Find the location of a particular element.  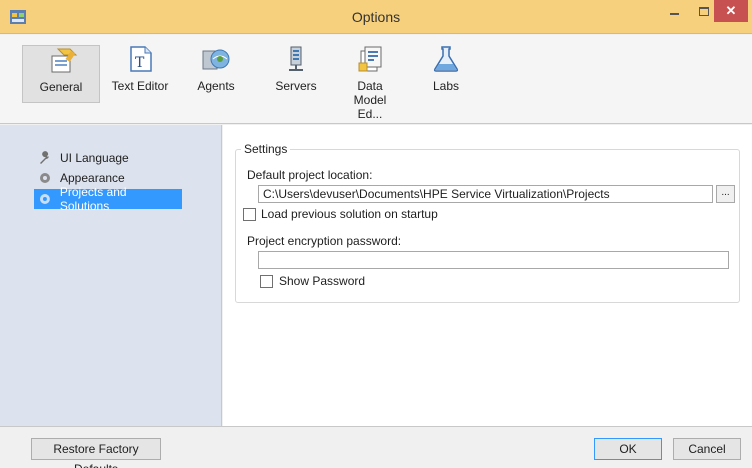

window-title: Options is located at coordinates (376, 17).